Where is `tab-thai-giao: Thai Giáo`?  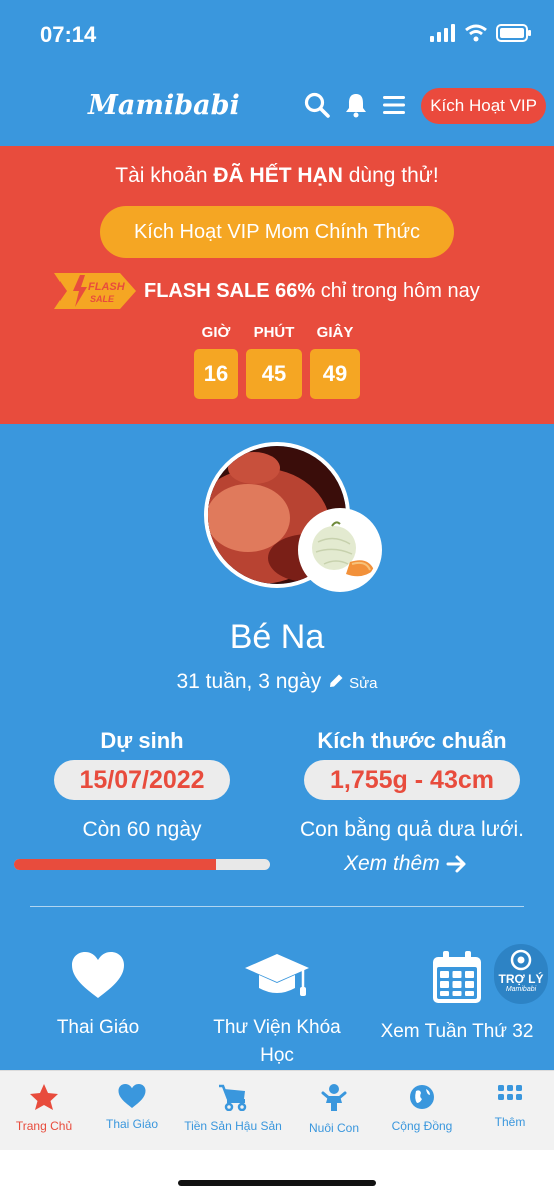 tab-thai-giao: Thai Giáo is located at coordinates (132, 1111).